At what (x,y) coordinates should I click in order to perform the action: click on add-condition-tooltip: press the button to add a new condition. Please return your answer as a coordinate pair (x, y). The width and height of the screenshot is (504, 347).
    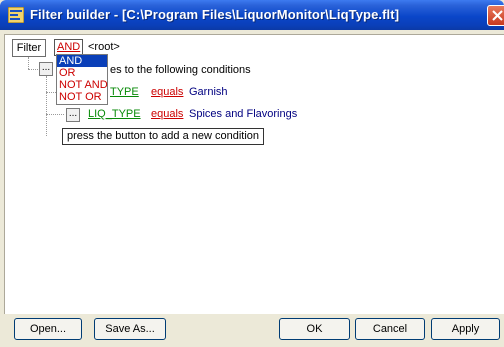
    Looking at the image, I should click on (163, 136).